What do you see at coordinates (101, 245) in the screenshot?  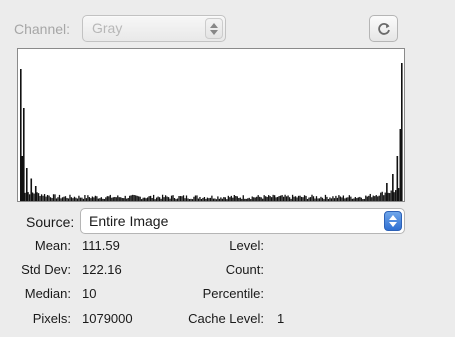 I see `stat-value: 111.59` at bounding box center [101, 245].